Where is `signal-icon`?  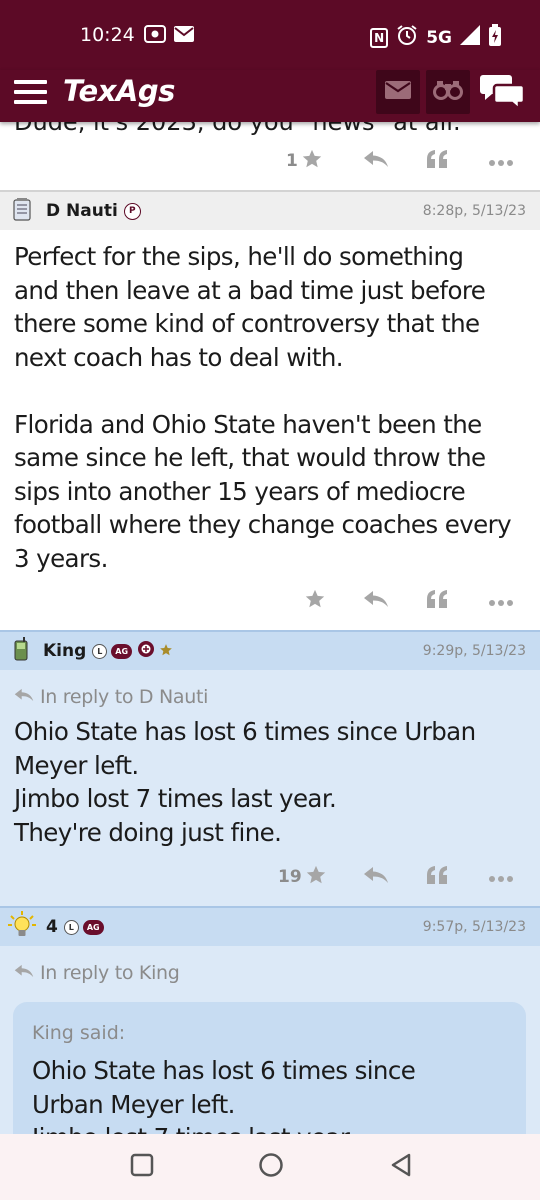
signal-icon is located at coordinates (470, 37).